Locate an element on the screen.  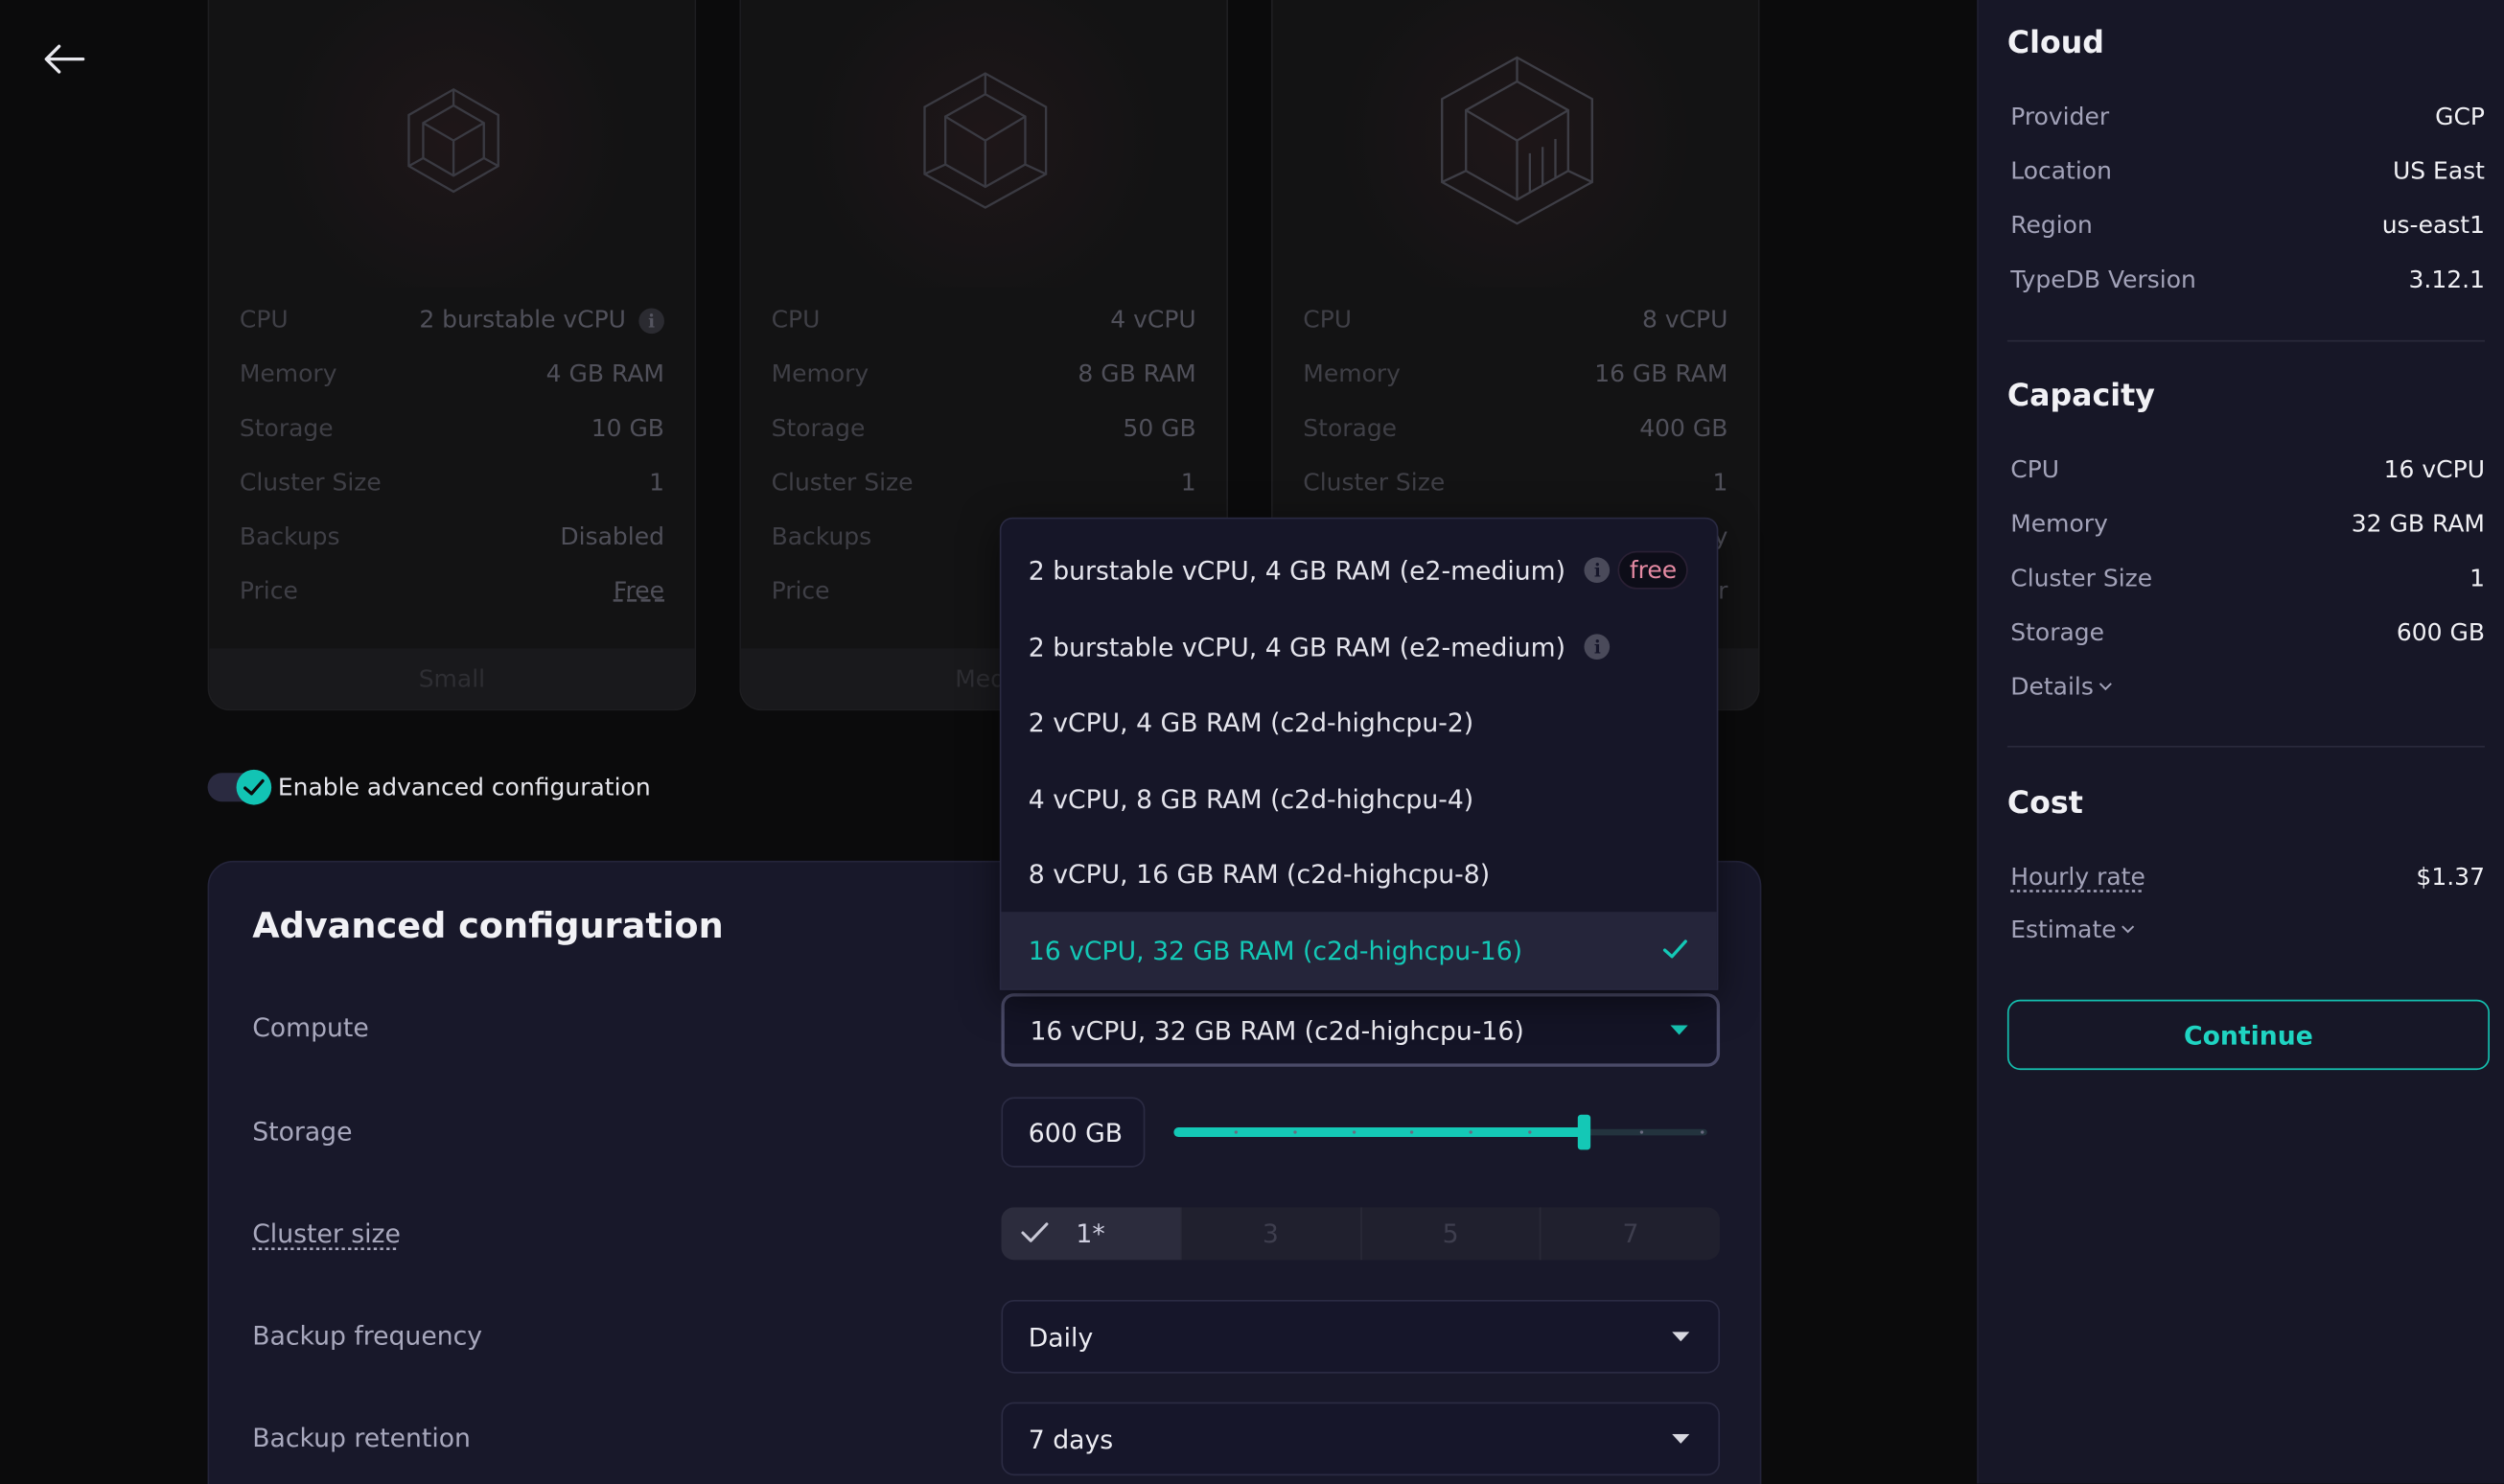
compute-option-c2d-highcpu-8: 8 vCPU, 16 GB RAM (c2d-highcpu-8) is located at coordinates (1358, 873).